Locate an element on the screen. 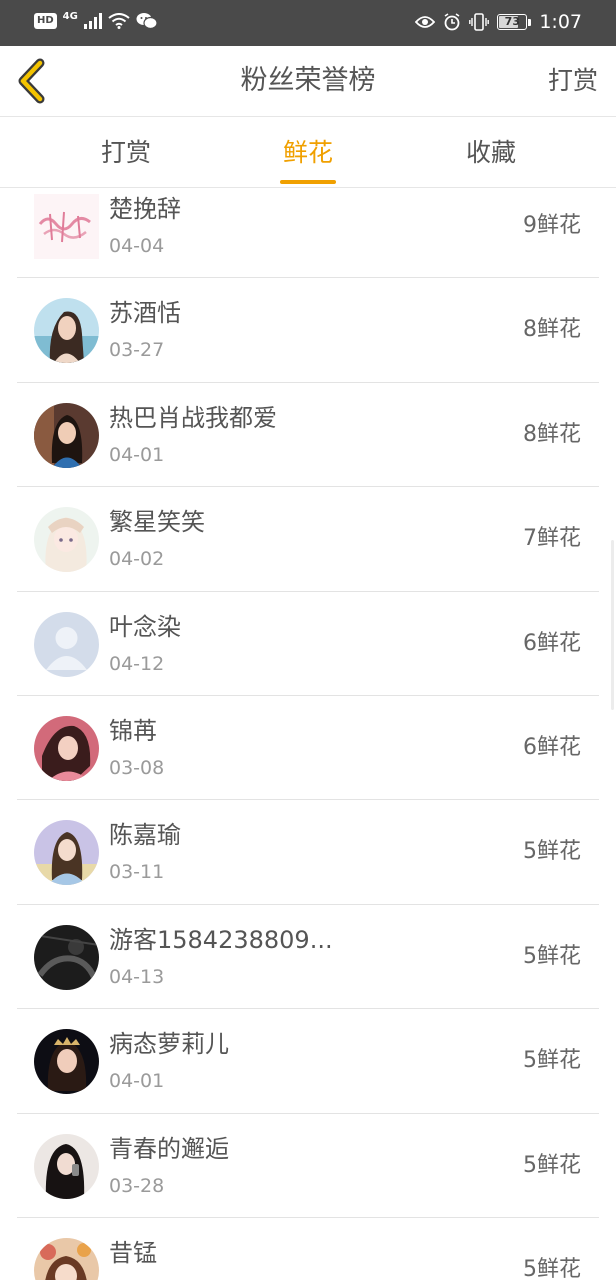  flower-count: 7鲜花 is located at coordinates (552, 539).